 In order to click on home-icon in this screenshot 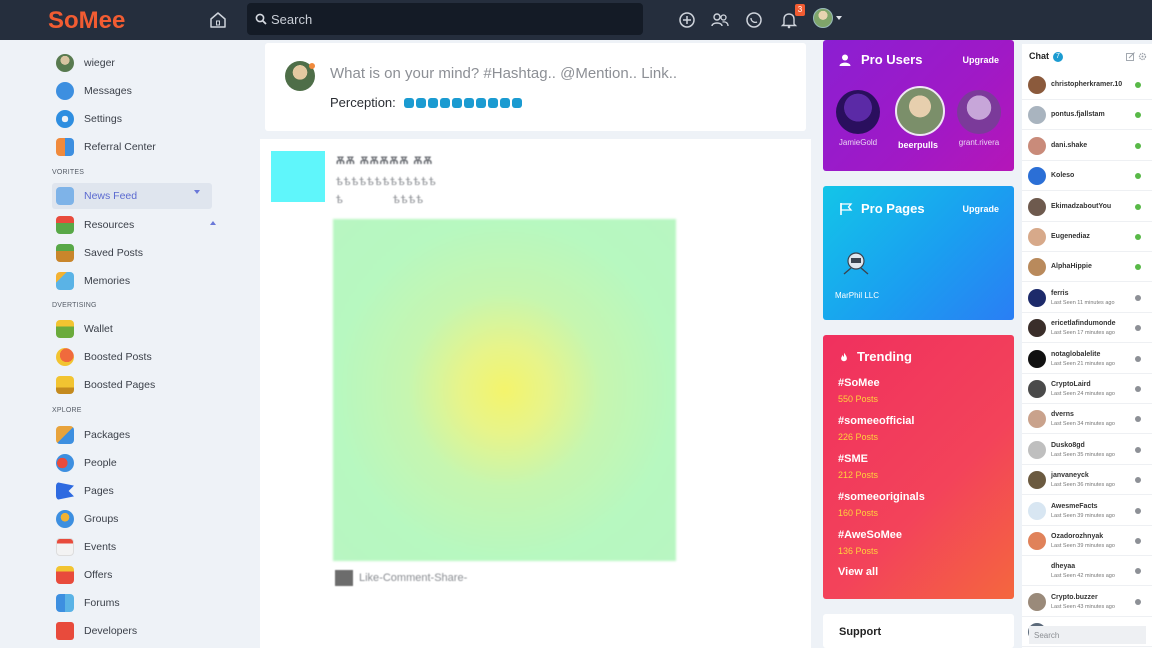, I will do `click(218, 20)`.